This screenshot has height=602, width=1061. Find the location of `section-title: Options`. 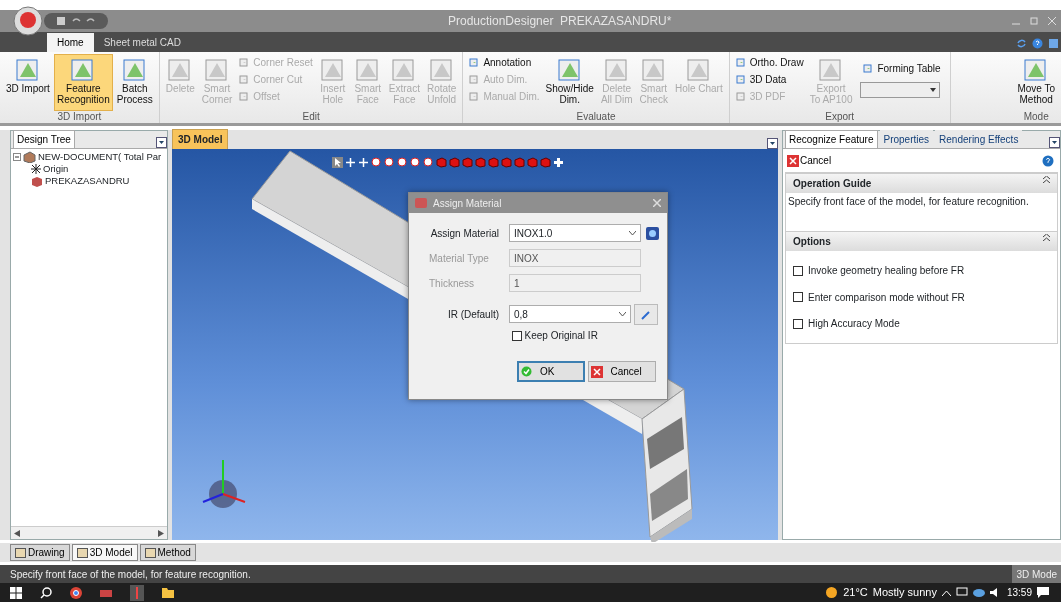

section-title: Options is located at coordinates (812, 242).